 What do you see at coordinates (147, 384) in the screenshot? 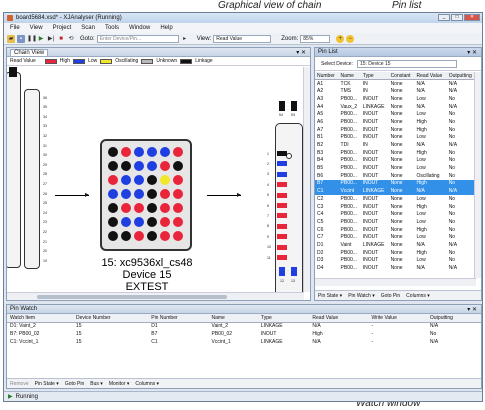
I see `watch-columns-menu: Columns ▾` at bounding box center [147, 384].